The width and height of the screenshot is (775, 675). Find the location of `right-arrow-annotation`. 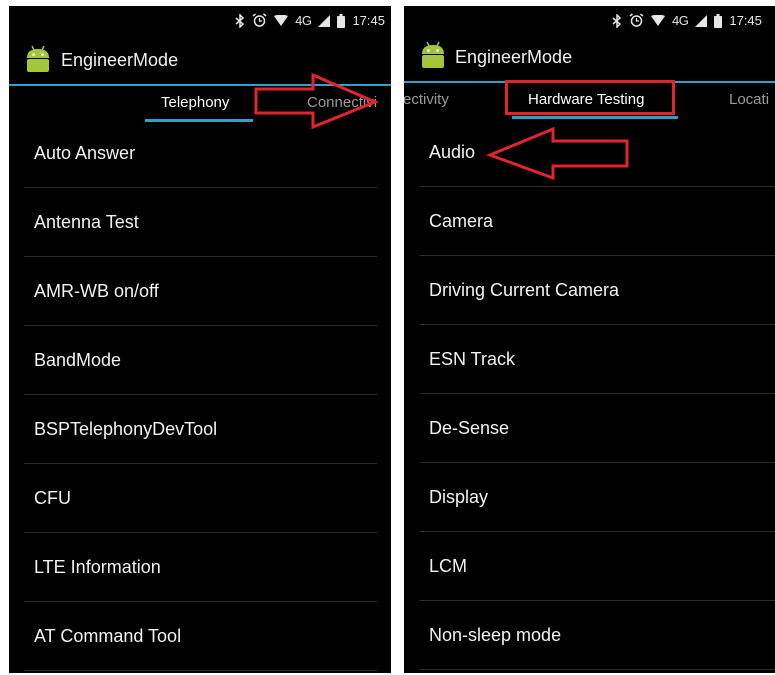

right-arrow-annotation is located at coordinates (316, 101).